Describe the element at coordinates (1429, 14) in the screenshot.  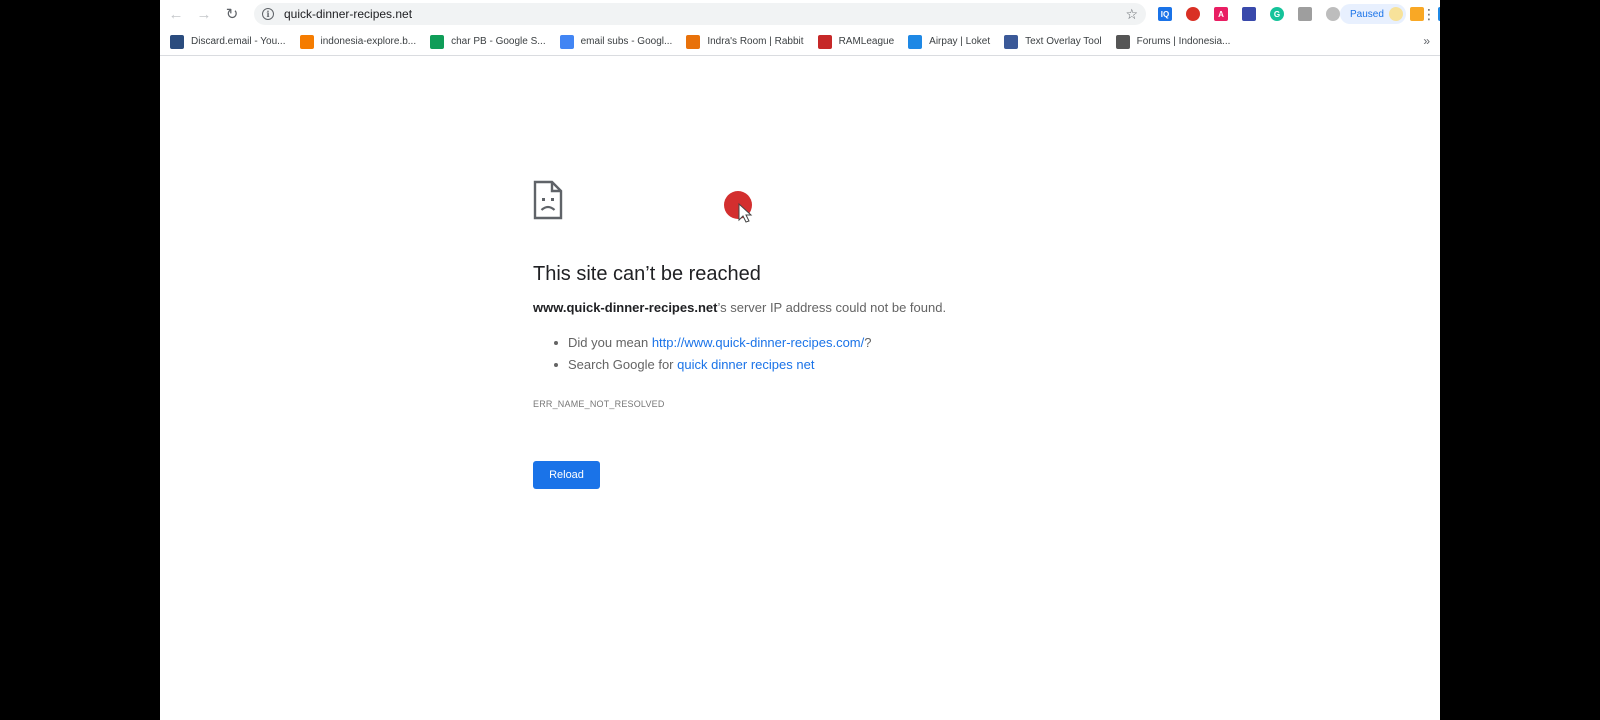
I see `menu-icon: ⋮` at that location.